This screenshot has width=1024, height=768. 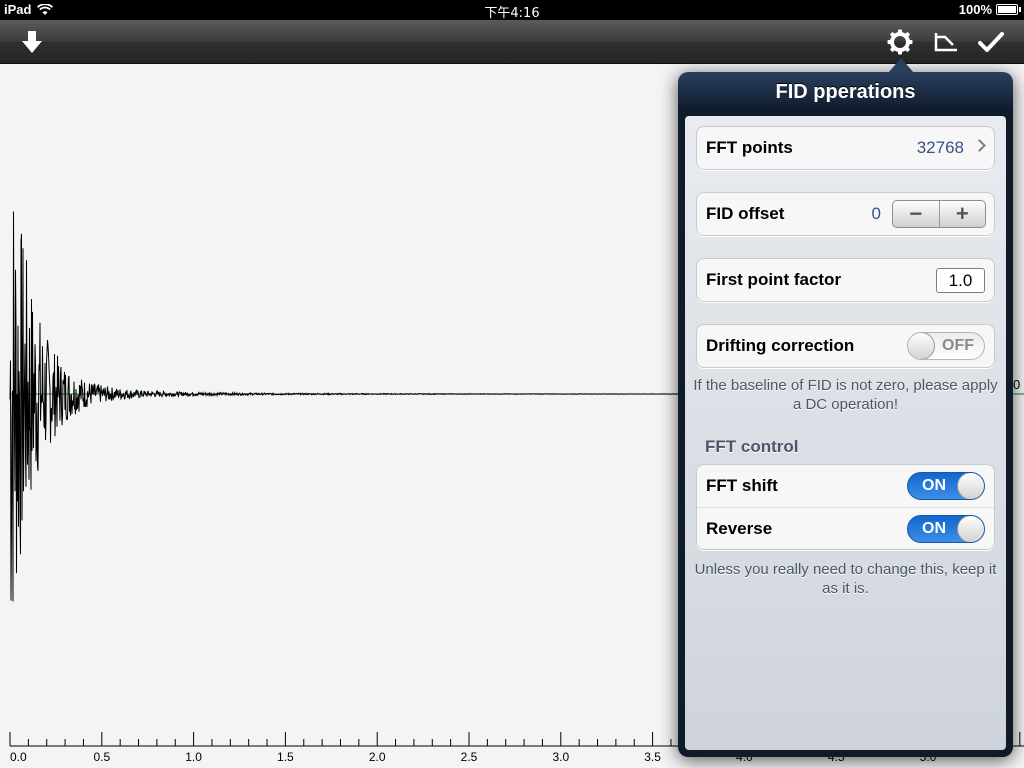 I want to click on increment-button: +, so click(x=962, y=214).